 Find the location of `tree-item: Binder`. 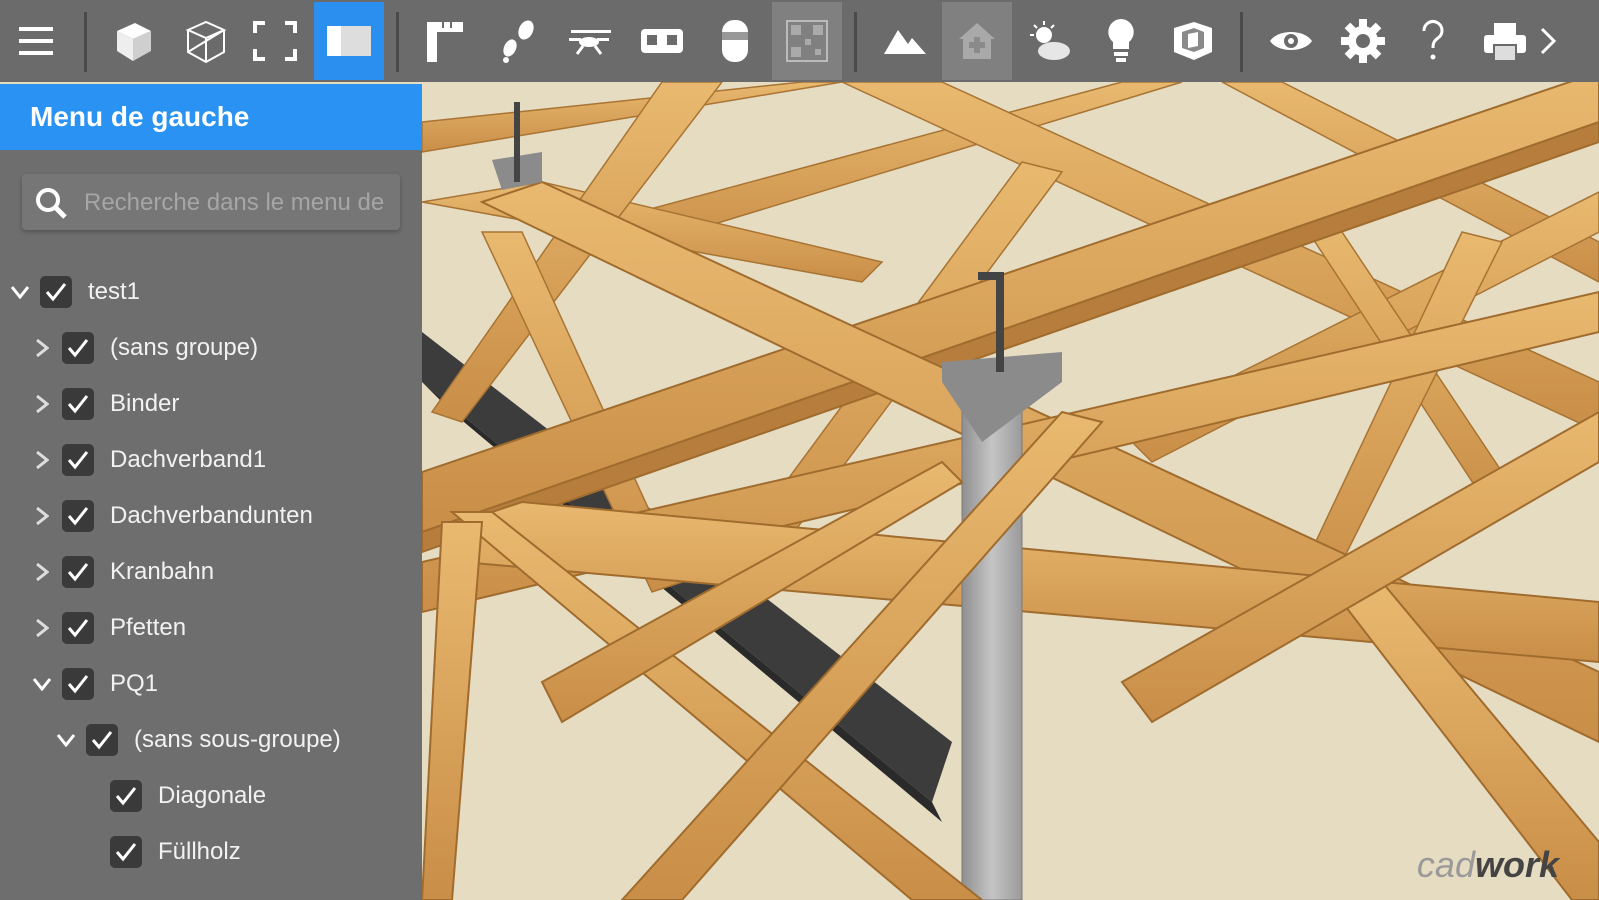

tree-item: Binder is located at coordinates (104, 404).